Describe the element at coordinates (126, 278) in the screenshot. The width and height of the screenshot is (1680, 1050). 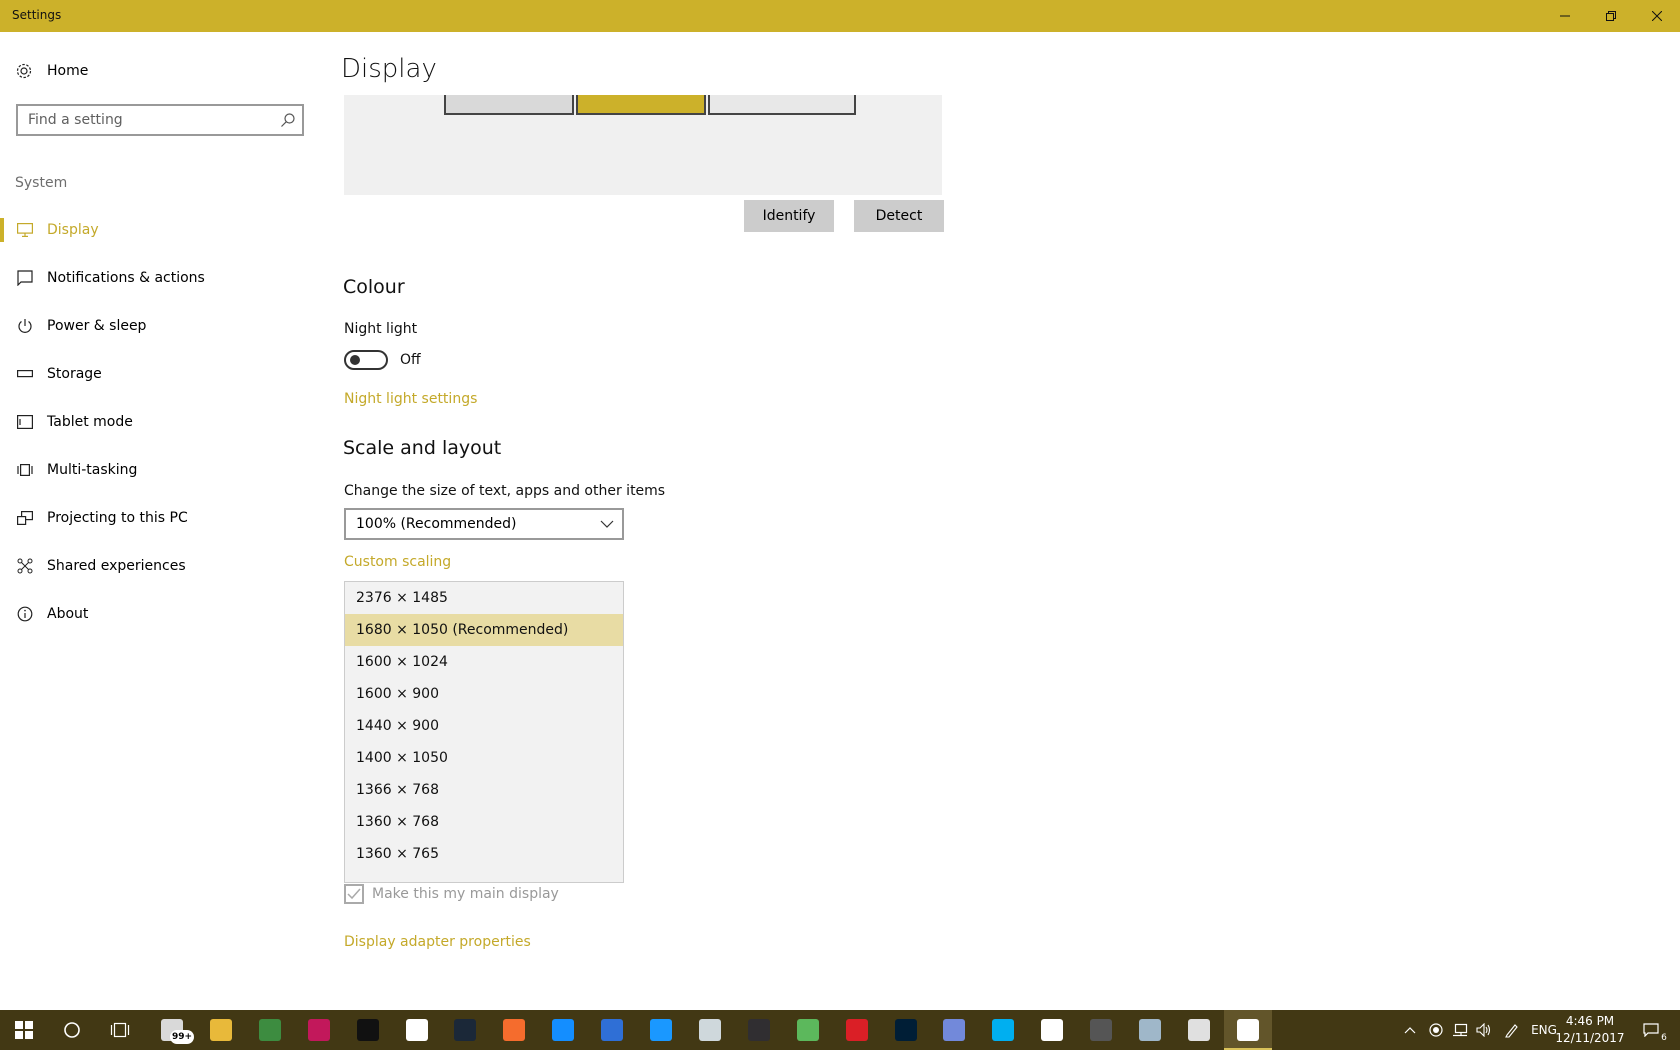
I see `sidebar-item-label: Notifications & actions` at that location.